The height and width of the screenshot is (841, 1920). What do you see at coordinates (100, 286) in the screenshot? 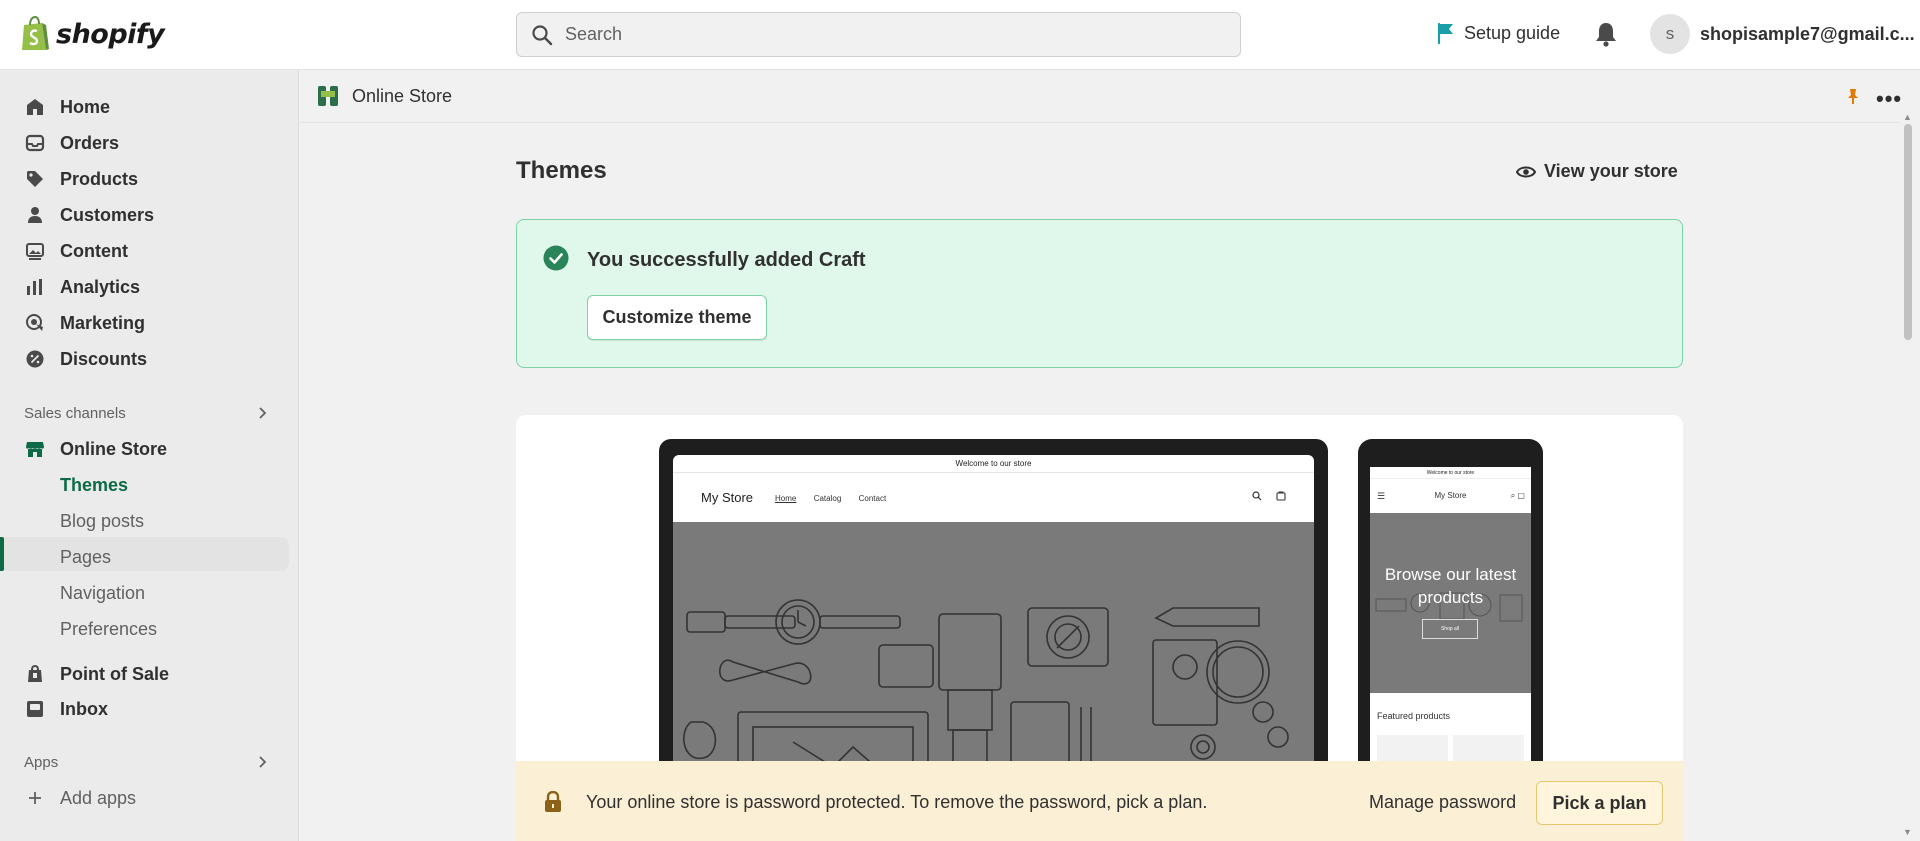
I see `sidebar-item-label: Analytics` at bounding box center [100, 286].